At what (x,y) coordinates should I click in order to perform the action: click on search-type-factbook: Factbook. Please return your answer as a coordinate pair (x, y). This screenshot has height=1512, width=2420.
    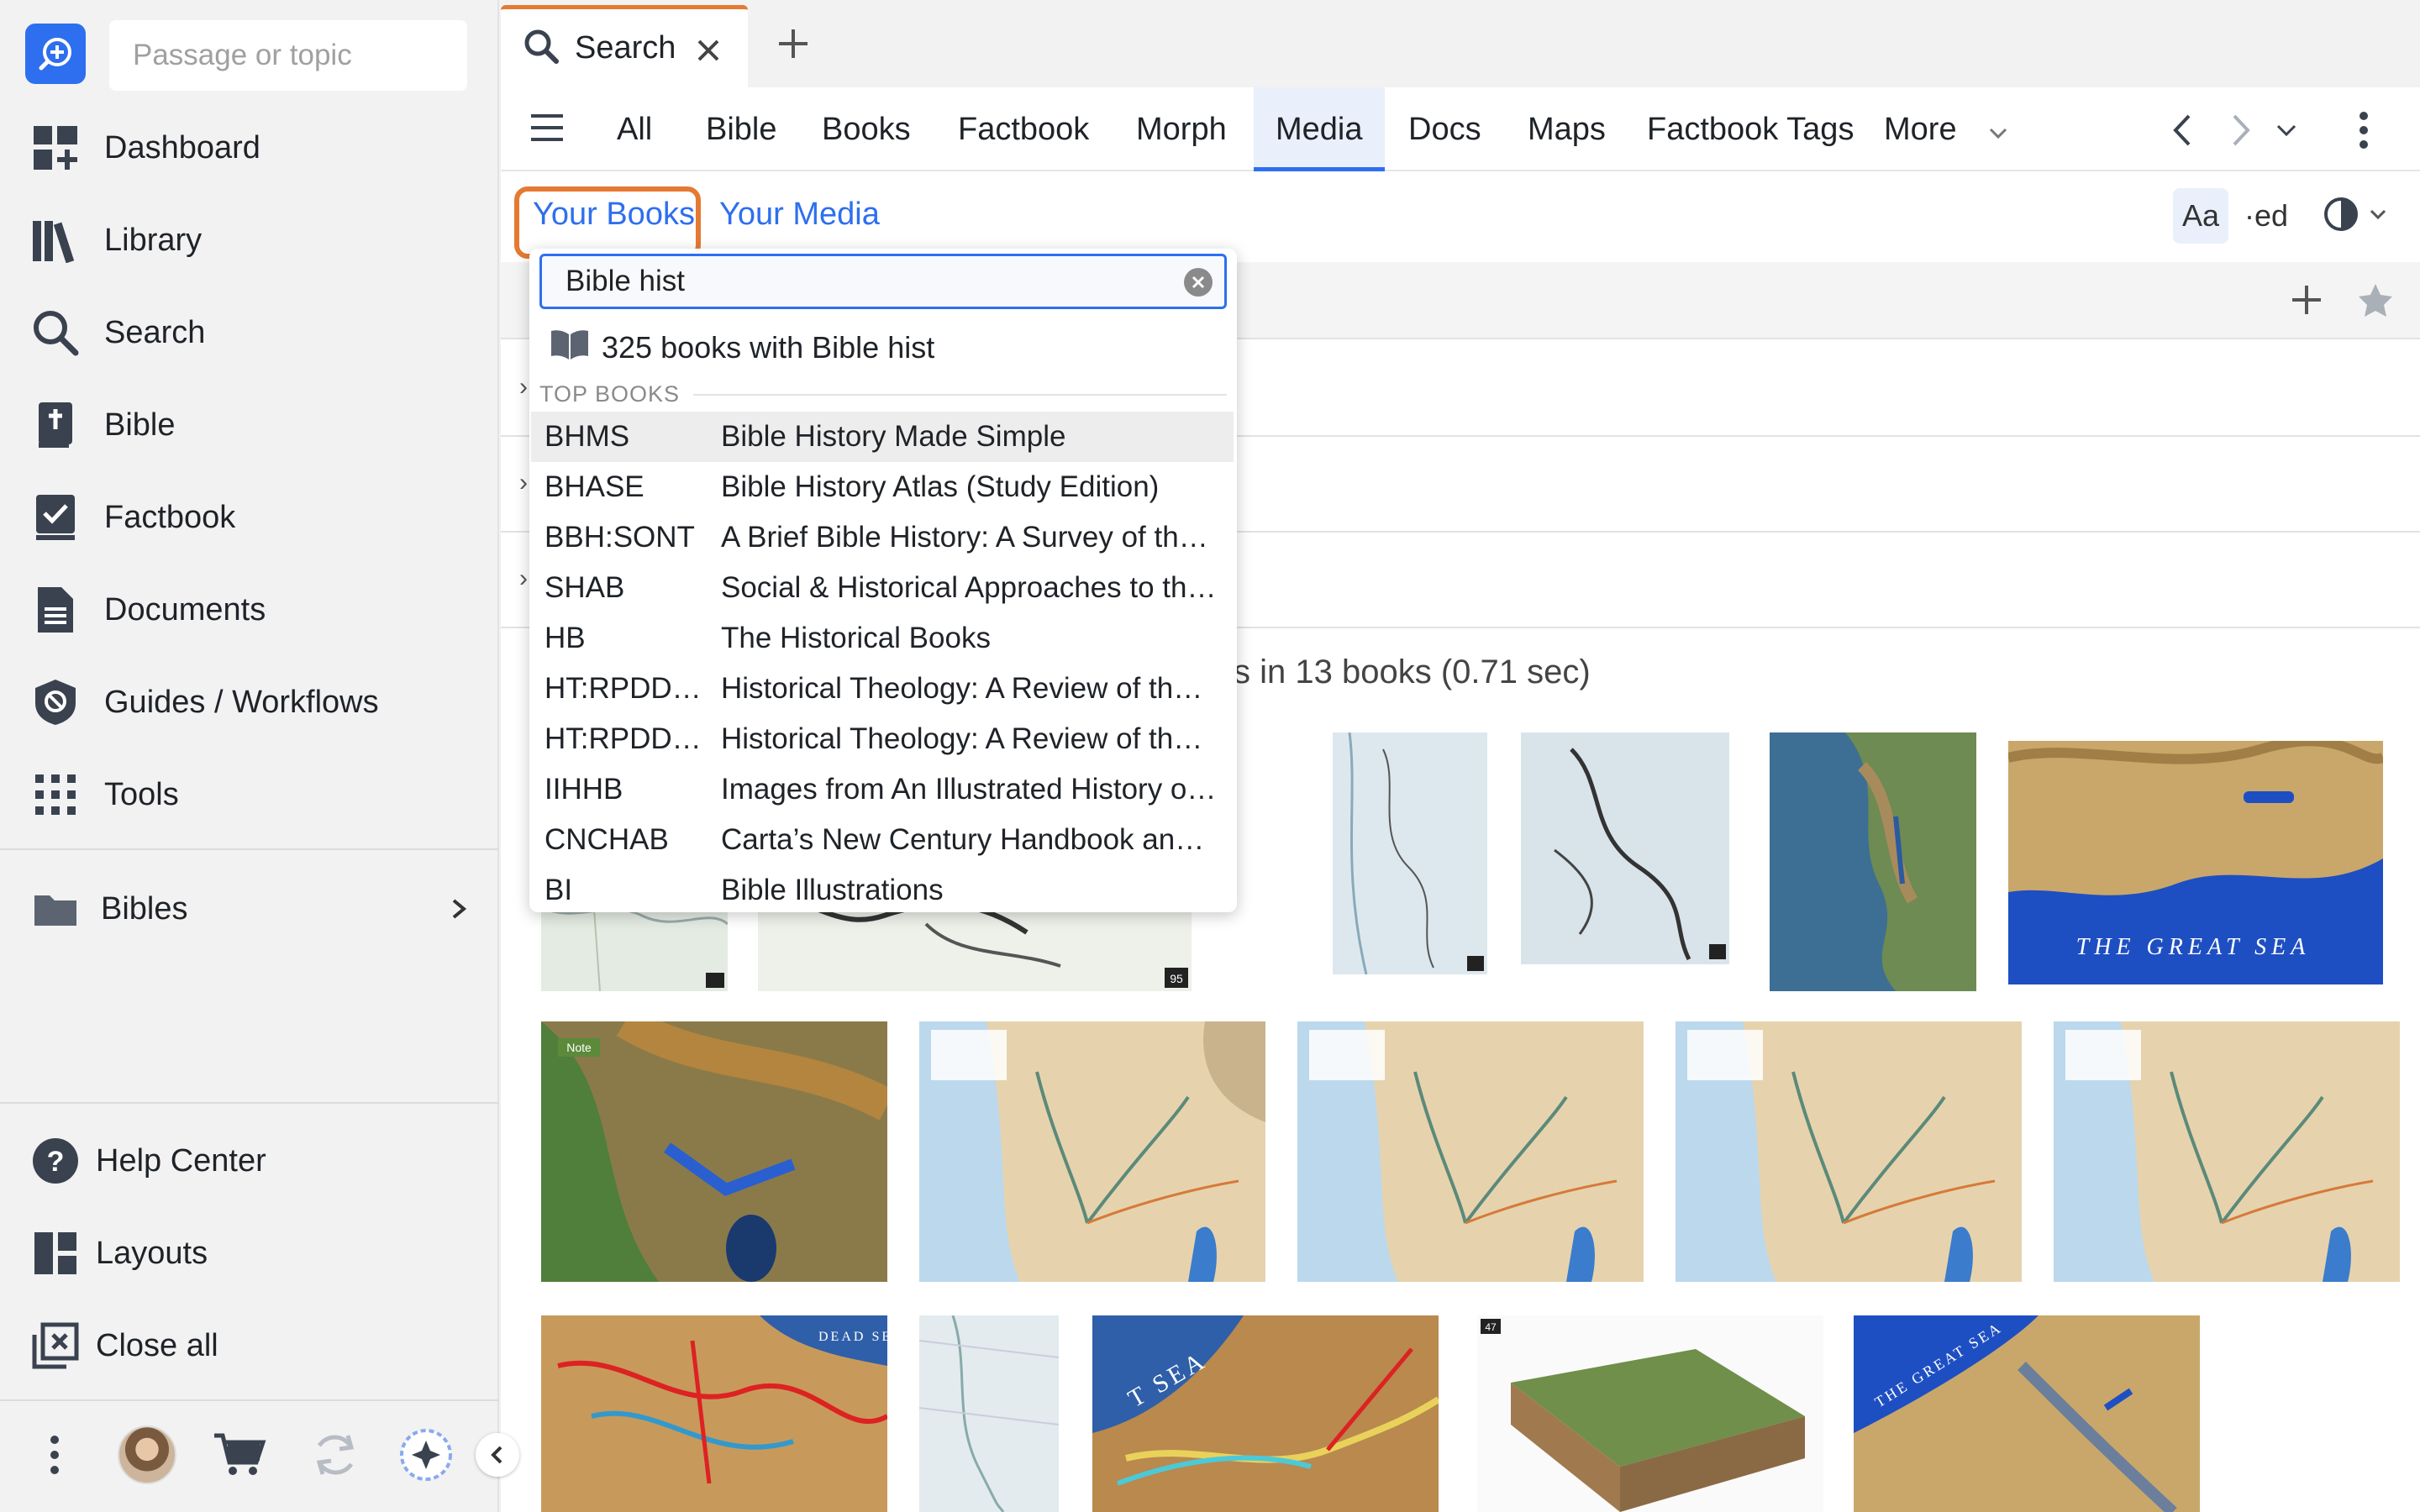
    Looking at the image, I should click on (1023, 129).